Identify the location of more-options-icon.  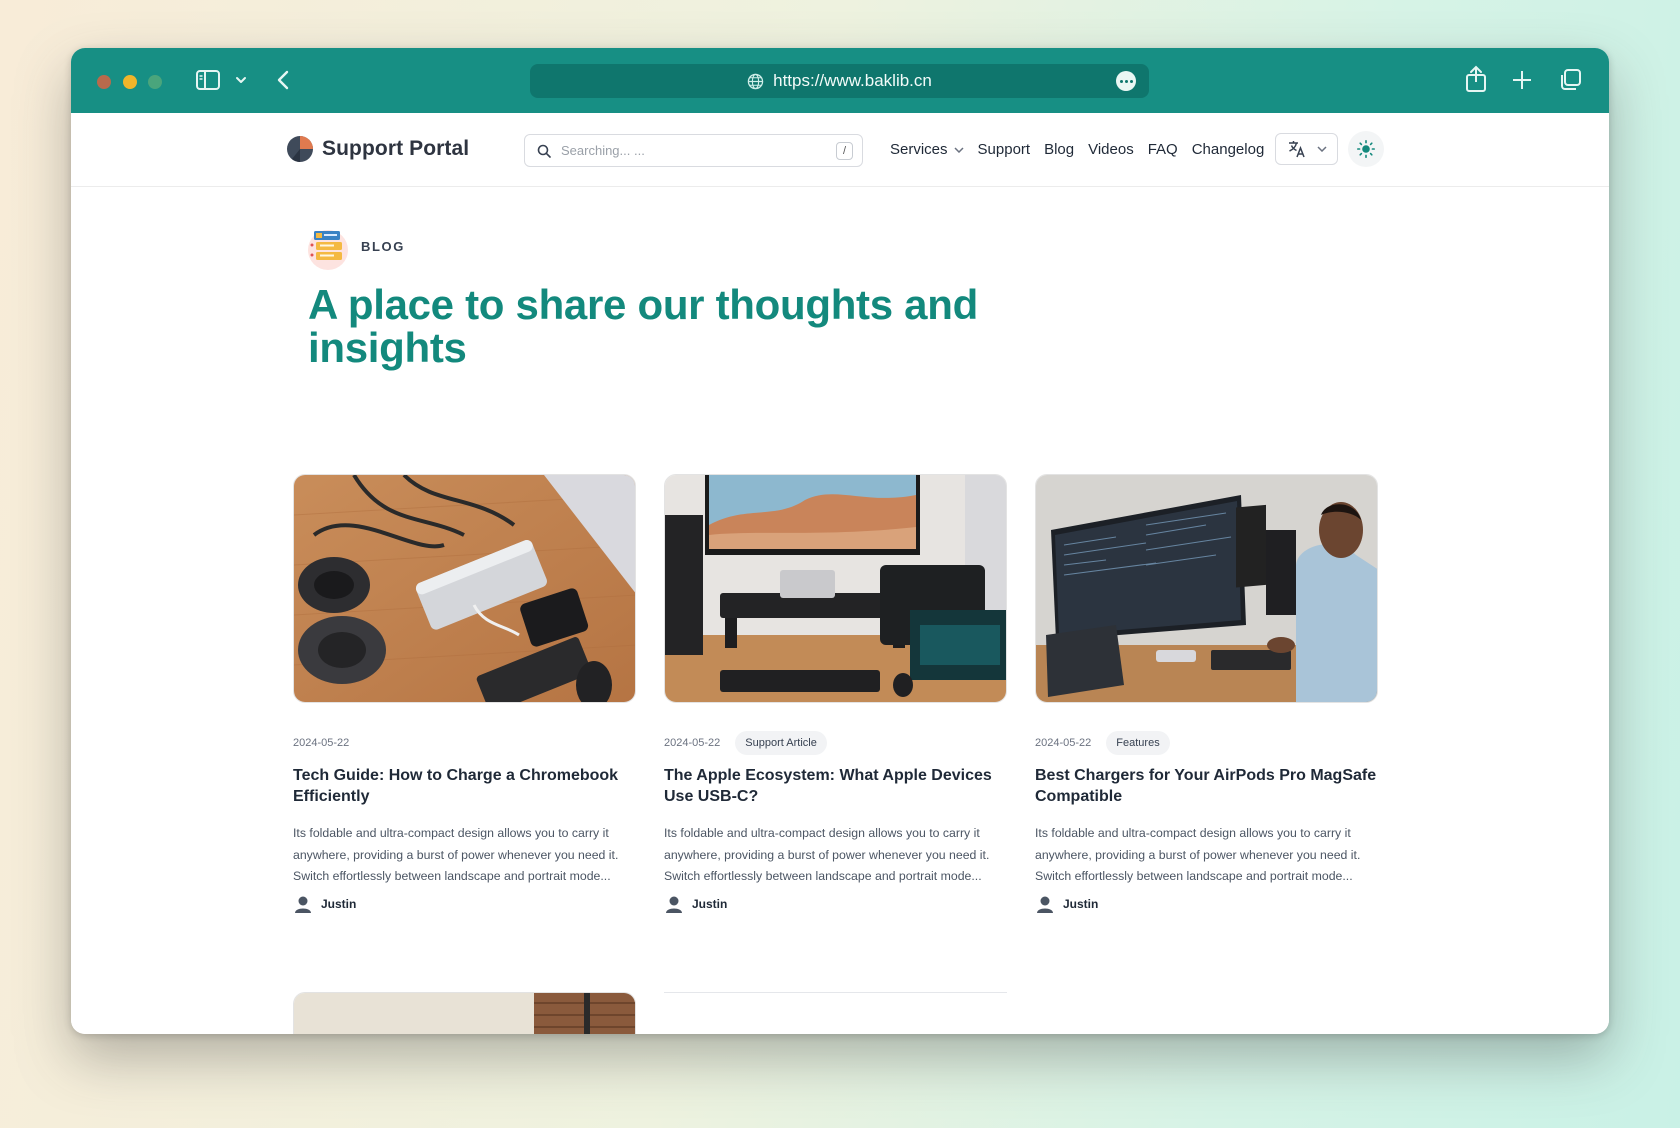
(1126, 81).